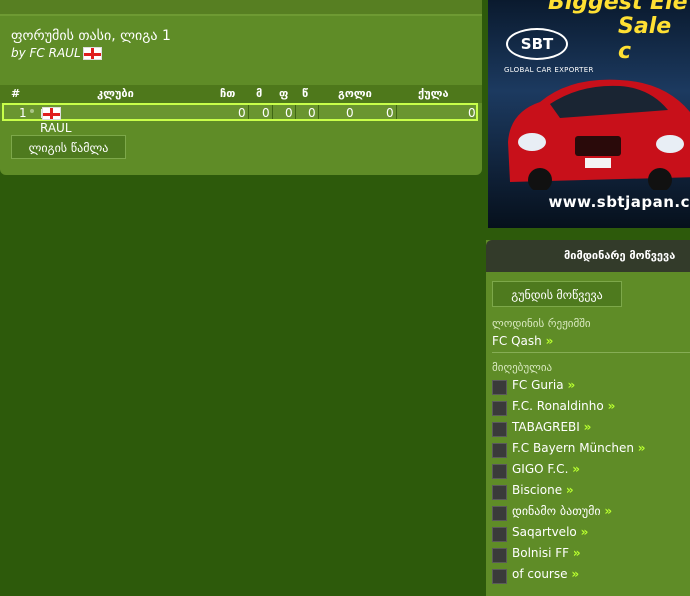 This screenshot has height=596, width=690. What do you see at coordinates (259, 93) in the screenshot?
I see `col-wins: მ` at bounding box center [259, 93].